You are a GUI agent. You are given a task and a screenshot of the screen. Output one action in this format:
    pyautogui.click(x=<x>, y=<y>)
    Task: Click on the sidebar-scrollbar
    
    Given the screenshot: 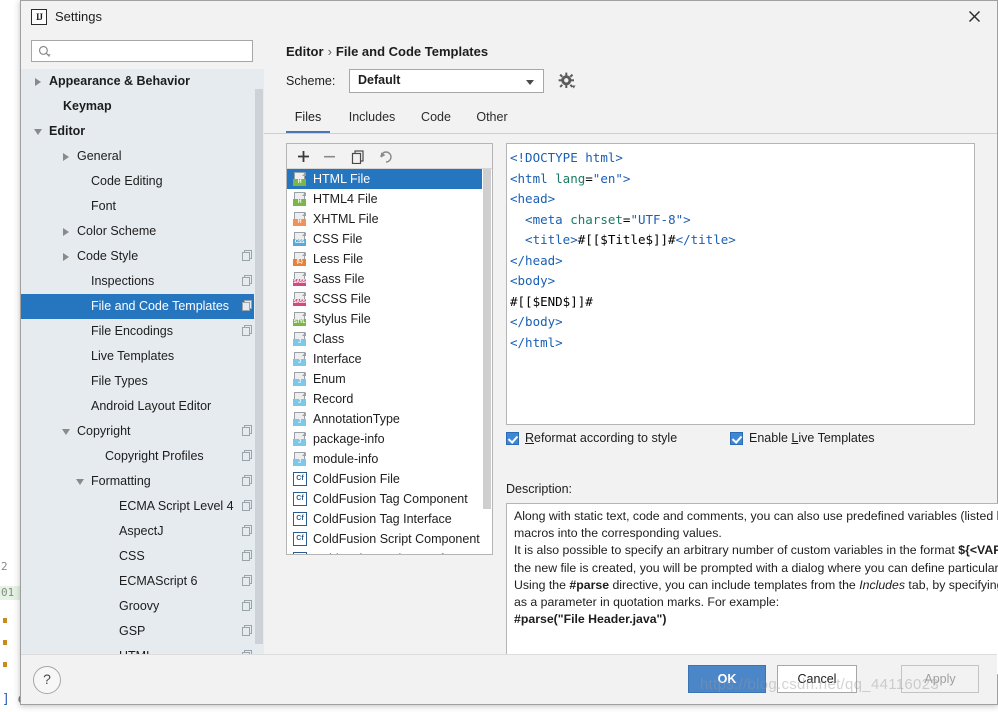 What is the action you would take?
    pyautogui.click(x=259, y=362)
    